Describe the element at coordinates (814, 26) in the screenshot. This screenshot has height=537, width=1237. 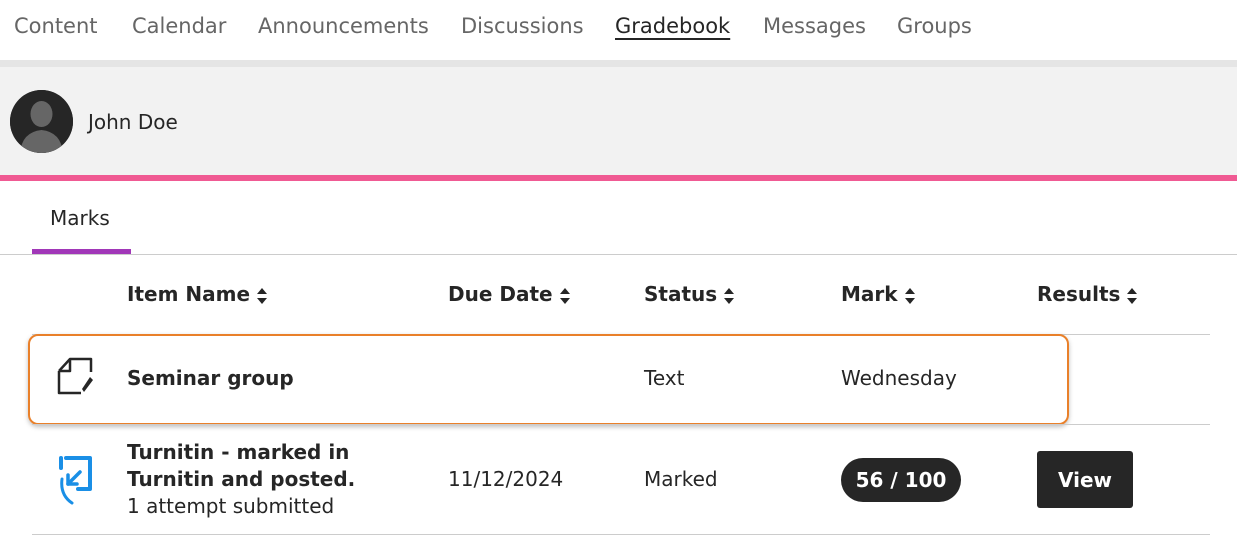
I see `nav-messages: Messages` at that location.